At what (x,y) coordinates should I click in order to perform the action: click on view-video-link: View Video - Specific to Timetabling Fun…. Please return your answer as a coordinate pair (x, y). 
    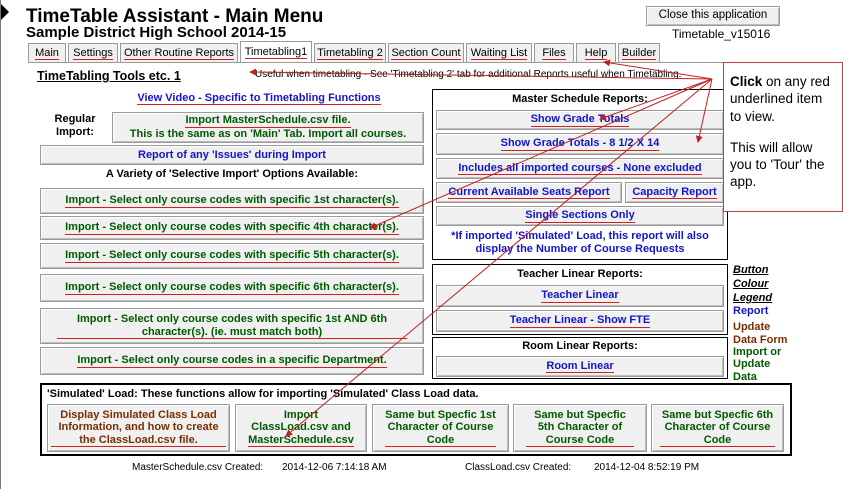
    Looking at the image, I should click on (259, 98).